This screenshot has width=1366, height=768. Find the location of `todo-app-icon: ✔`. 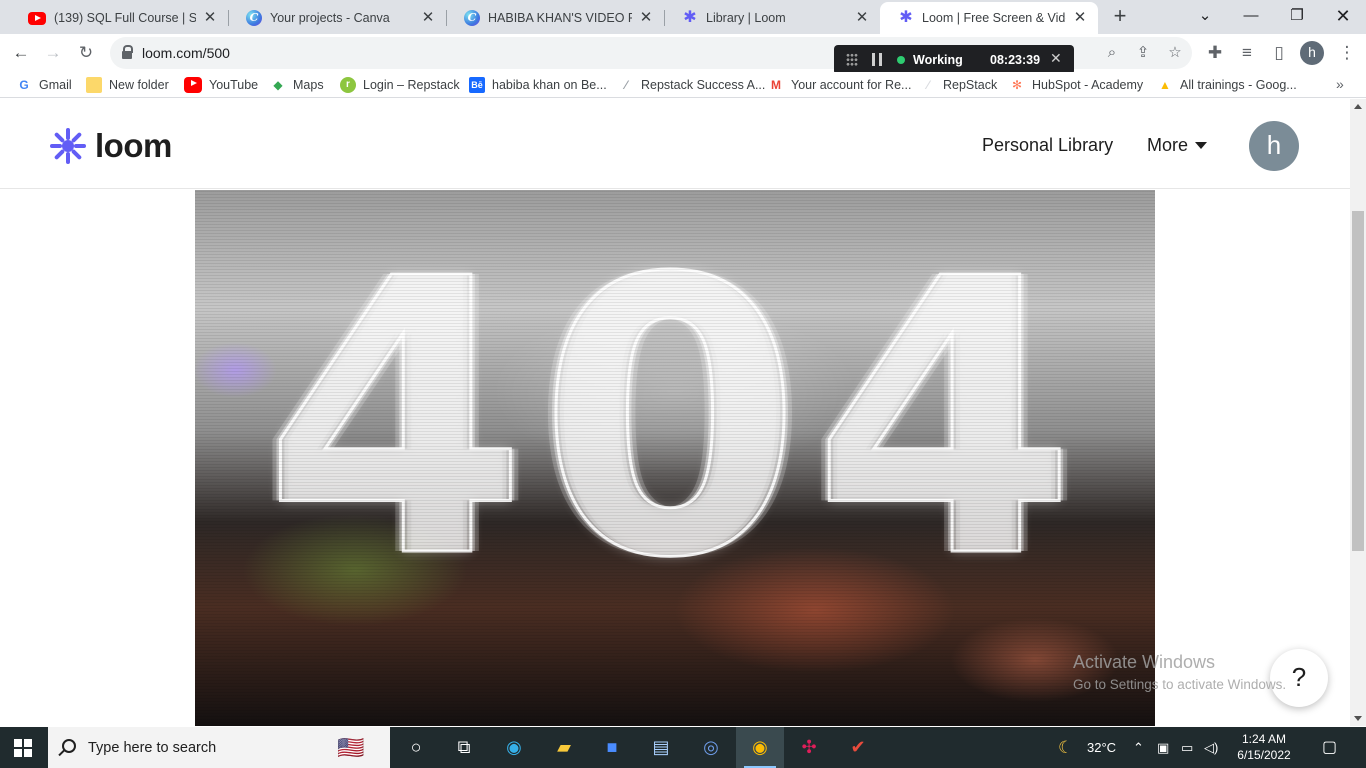

todo-app-icon: ✔ is located at coordinates (858, 747).